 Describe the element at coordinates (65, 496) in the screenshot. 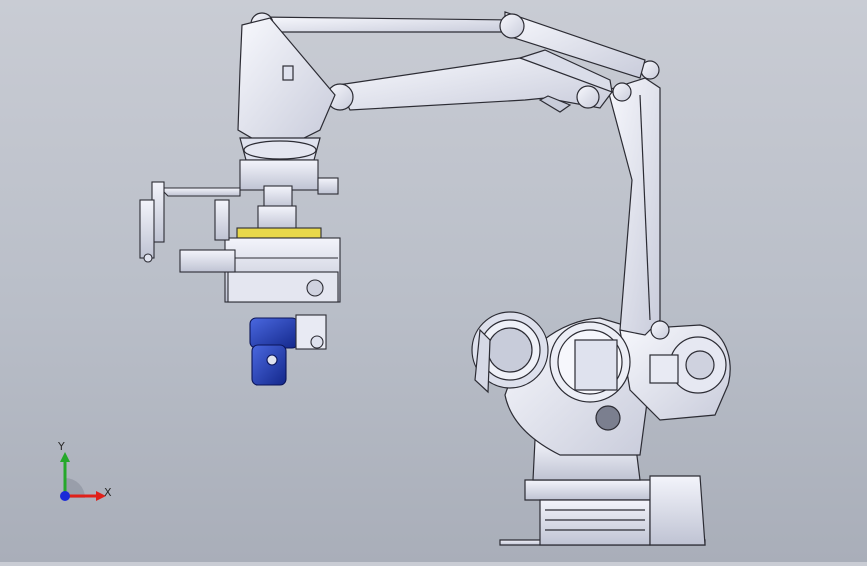

I see `z-axis-dot-icon` at that location.